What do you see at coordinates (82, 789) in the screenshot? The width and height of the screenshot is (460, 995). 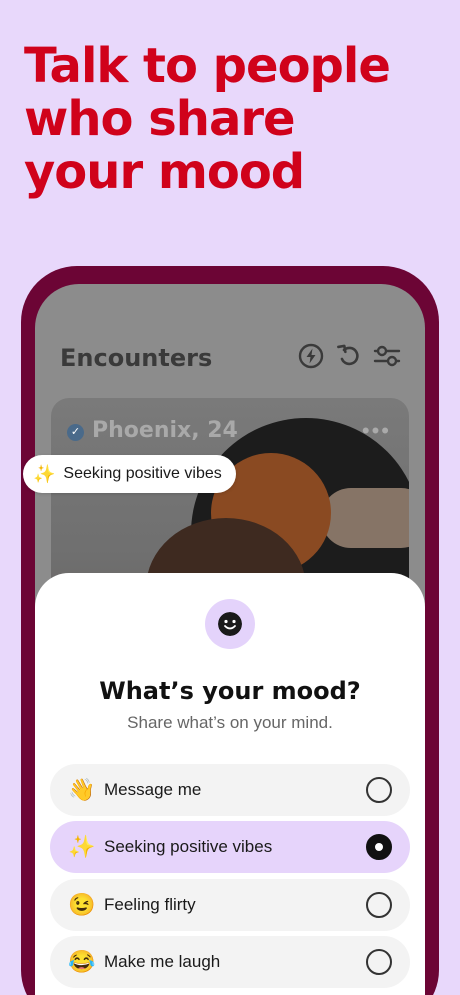 I see `waving-hand-icon: 👋` at bounding box center [82, 789].